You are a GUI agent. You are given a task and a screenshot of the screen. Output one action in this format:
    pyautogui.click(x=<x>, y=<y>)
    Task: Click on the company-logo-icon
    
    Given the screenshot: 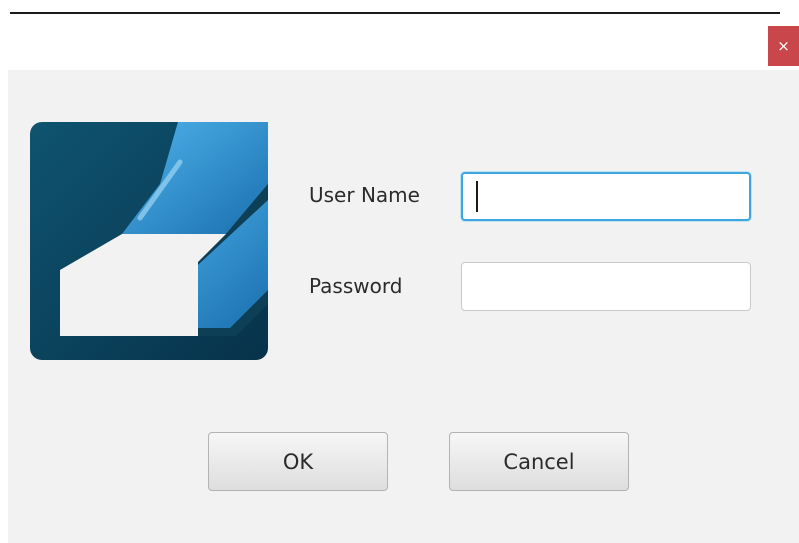 What is the action you would take?
    pyautogui.click(x=149, y=241)
    